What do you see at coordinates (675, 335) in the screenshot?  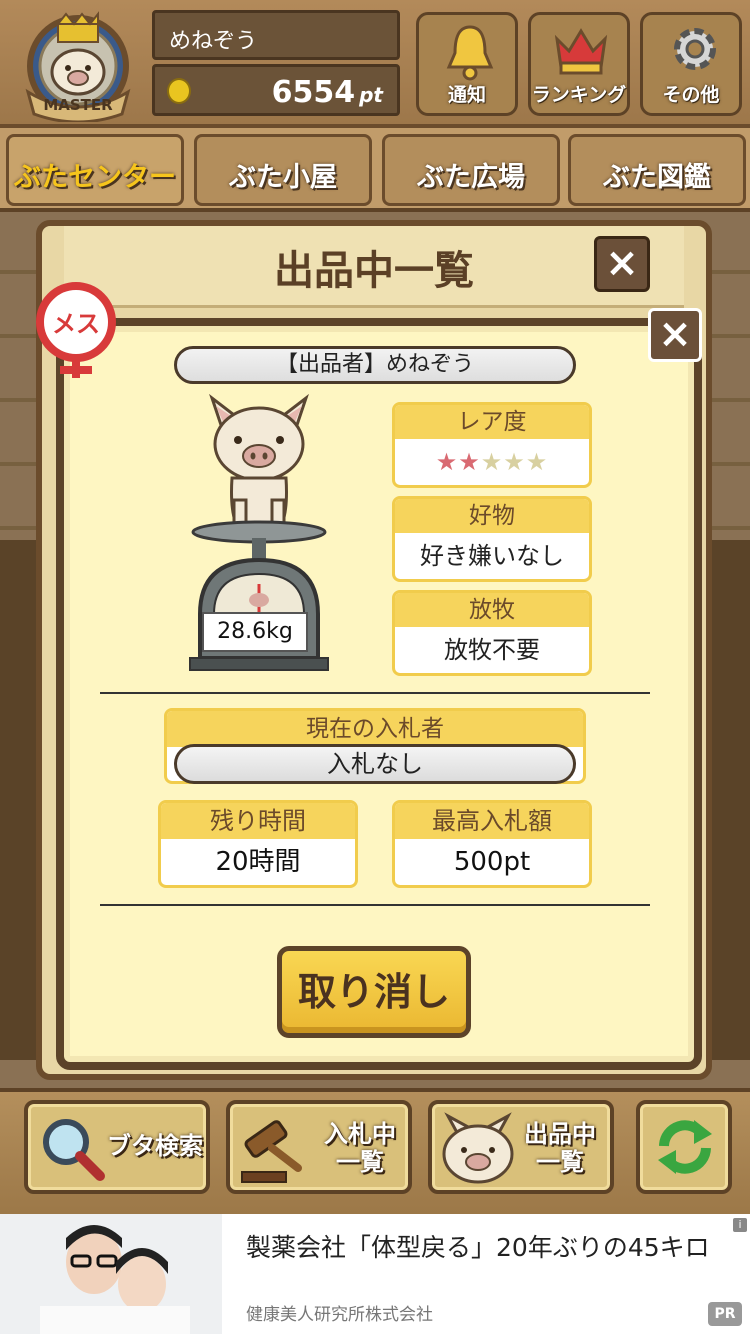 I see `detail-close-button: ×` at bounding box center [675, 335].